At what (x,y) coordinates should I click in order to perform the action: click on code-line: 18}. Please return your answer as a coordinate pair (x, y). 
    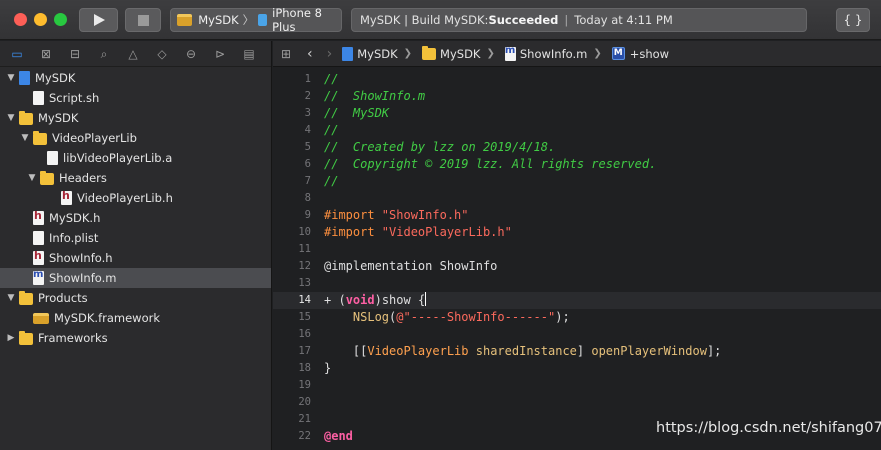
    Looking at the image, I should click on (577, 368).